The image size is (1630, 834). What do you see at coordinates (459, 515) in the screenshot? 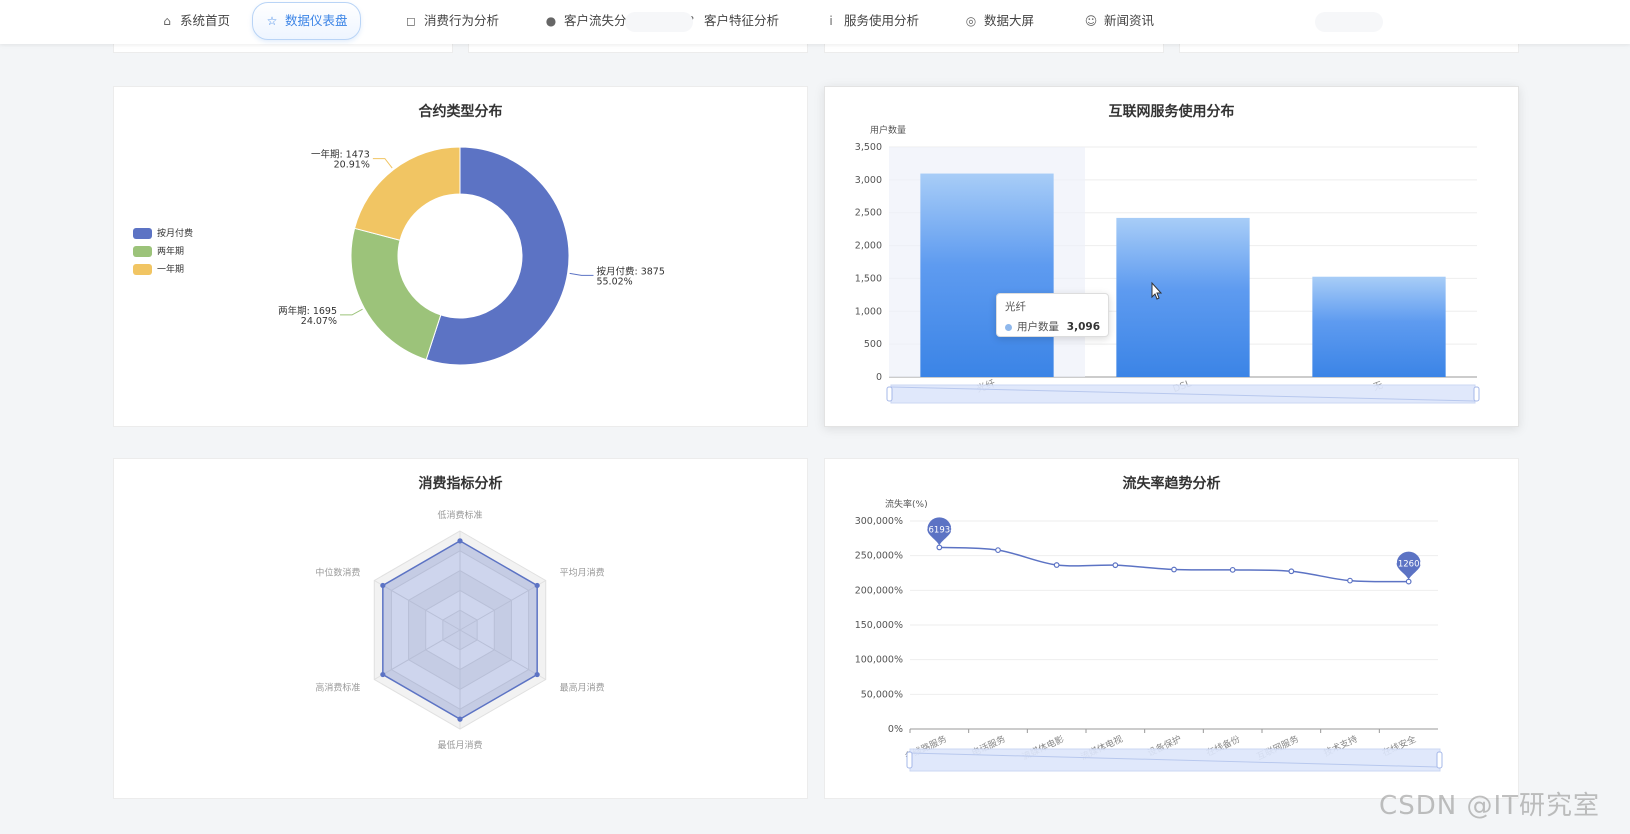
I see `radar-indicator-0: 低消费标准` at bounding box center [459, 515].